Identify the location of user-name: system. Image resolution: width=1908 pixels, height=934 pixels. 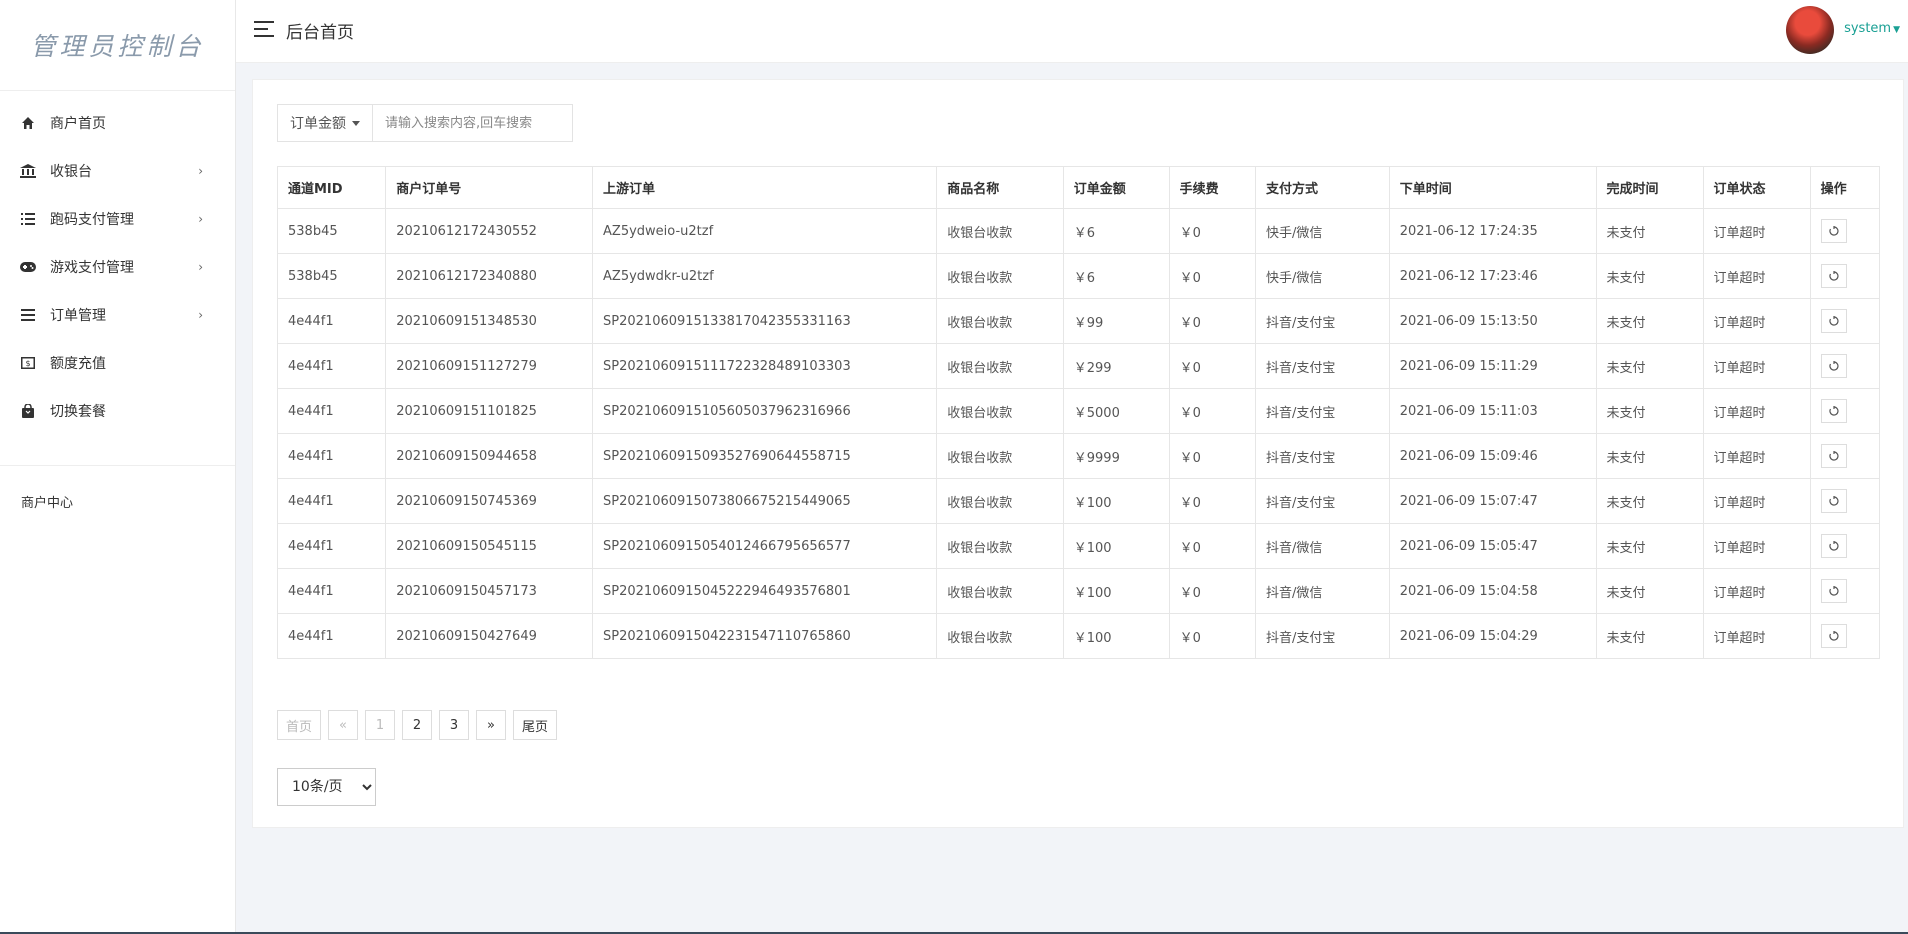
(1868, 28).